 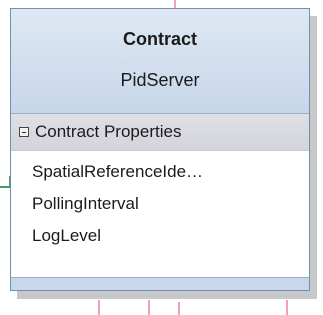 What do you see at coordinates (160, 283) in the screenshot?
I see `shape-footer` at bounding box center [160, 283].